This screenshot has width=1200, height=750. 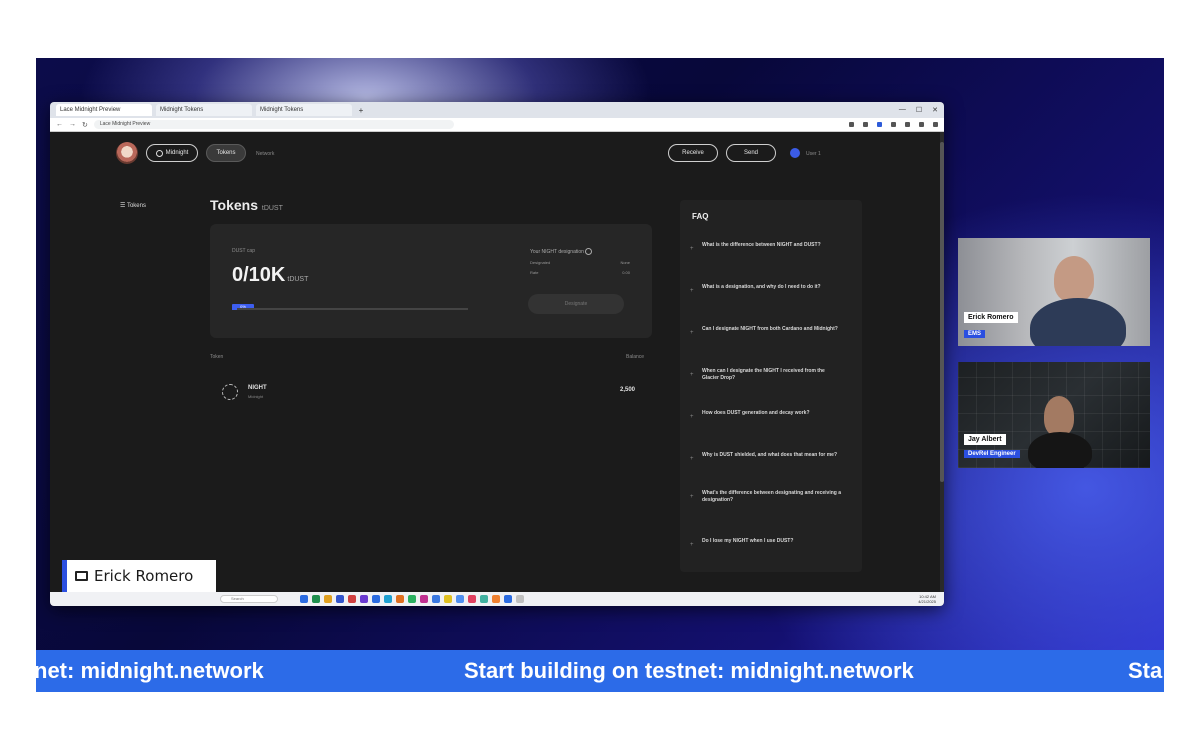 I want to click on taskbar-search: Search, so click(x=249, y=599).